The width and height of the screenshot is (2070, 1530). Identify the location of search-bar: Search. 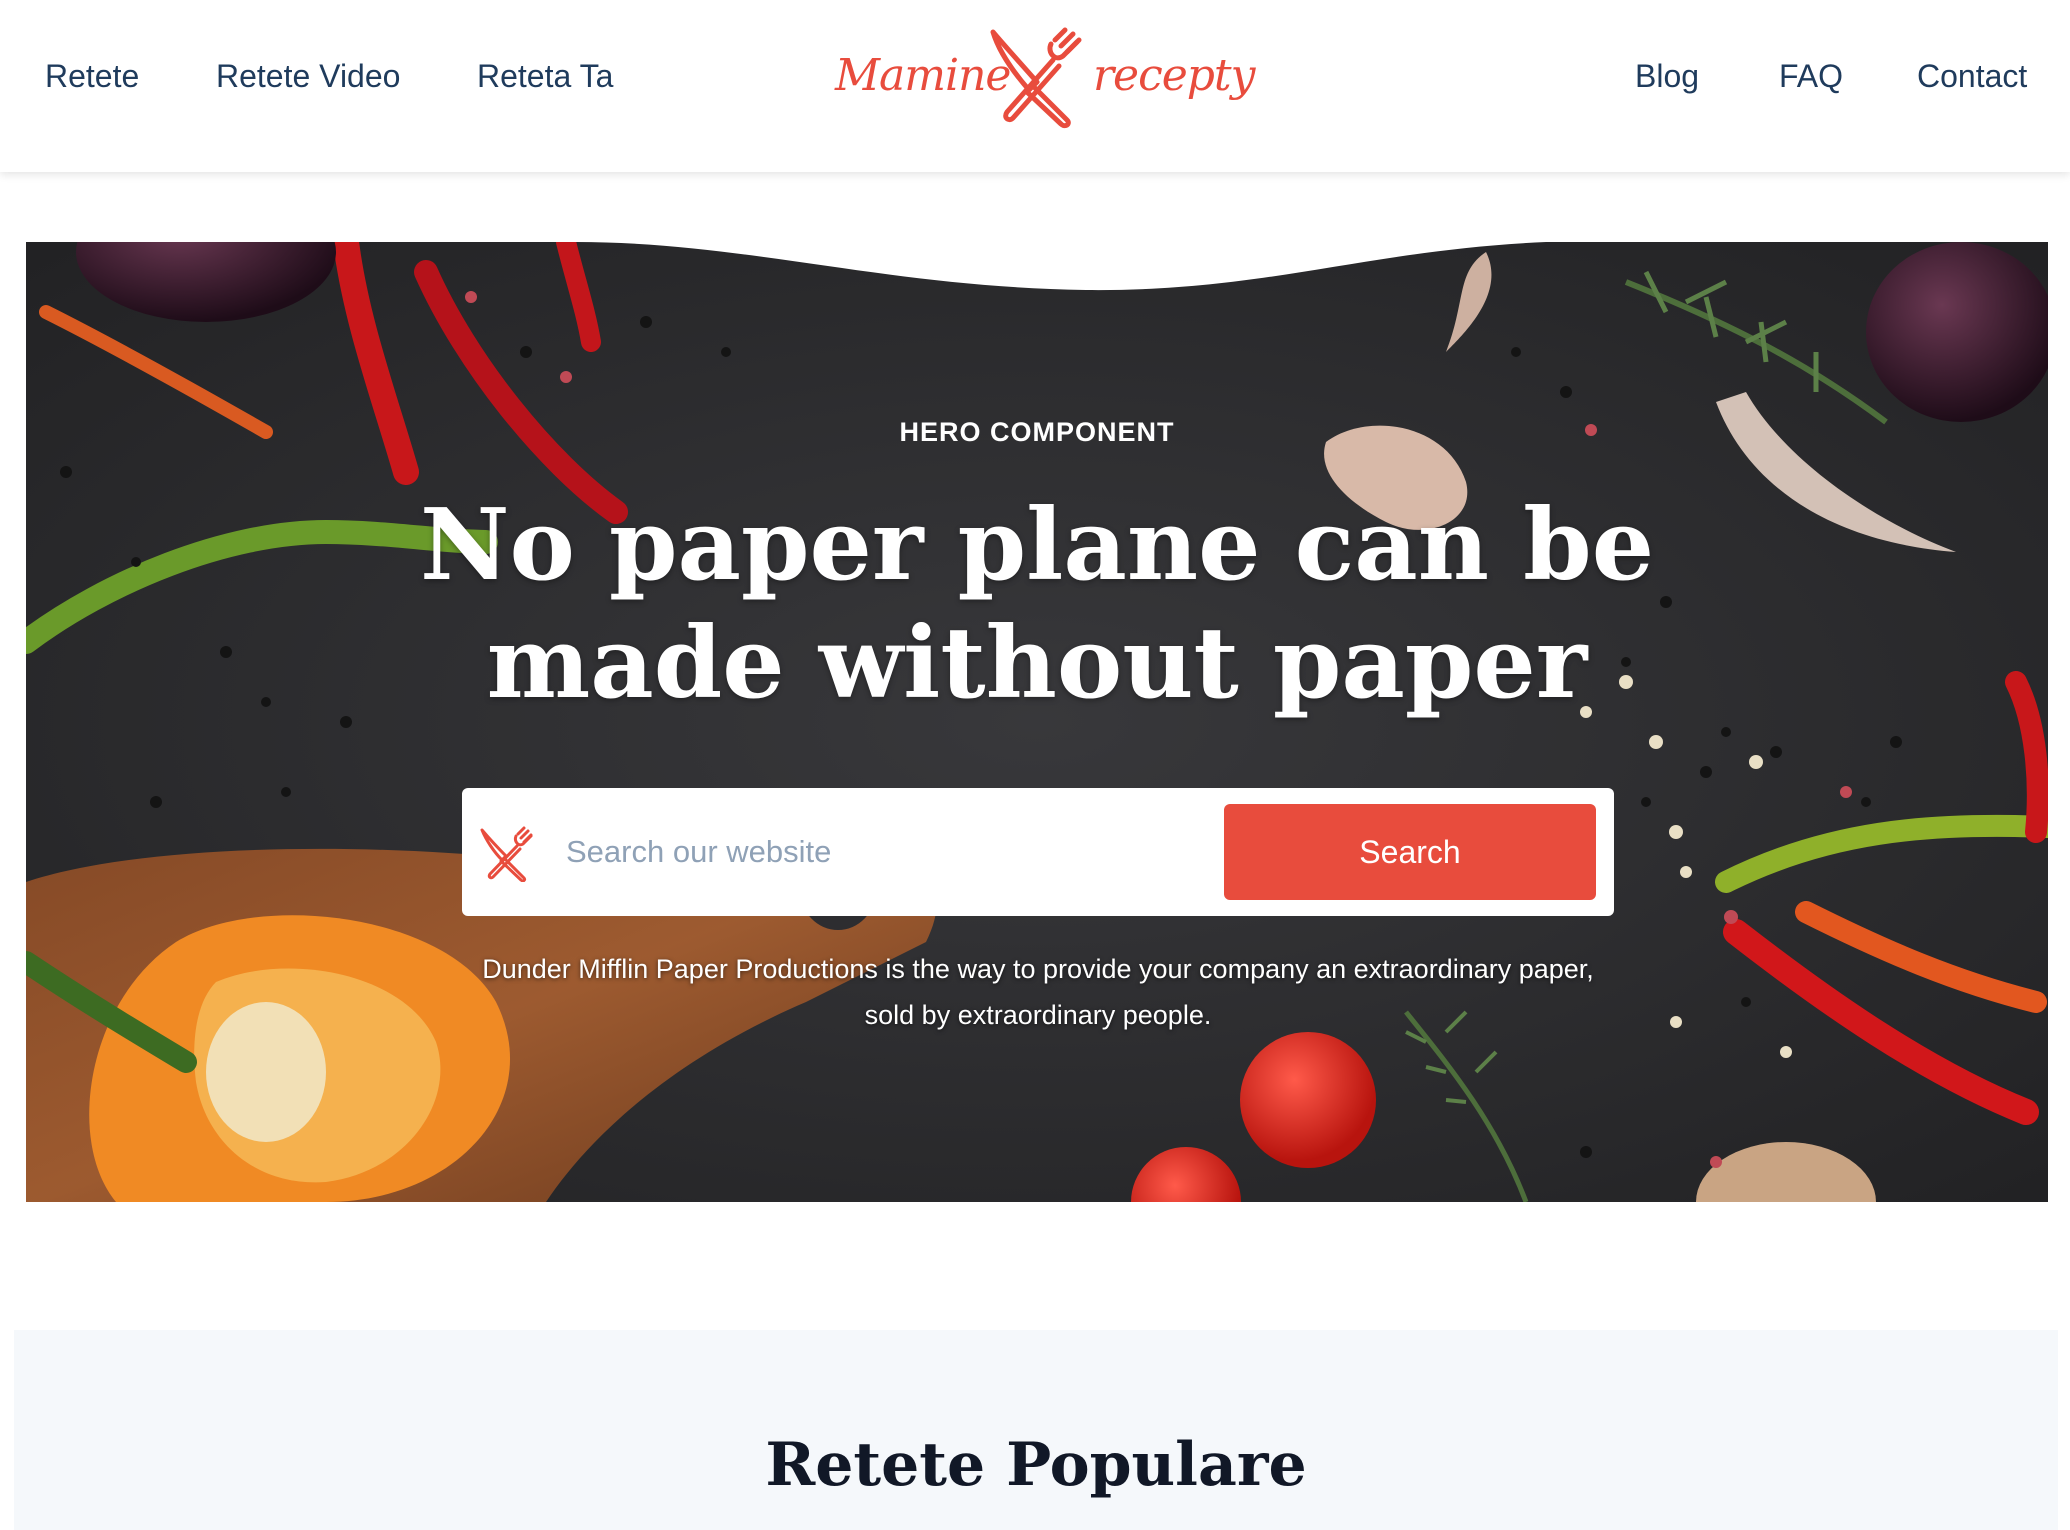
(1038, 852).